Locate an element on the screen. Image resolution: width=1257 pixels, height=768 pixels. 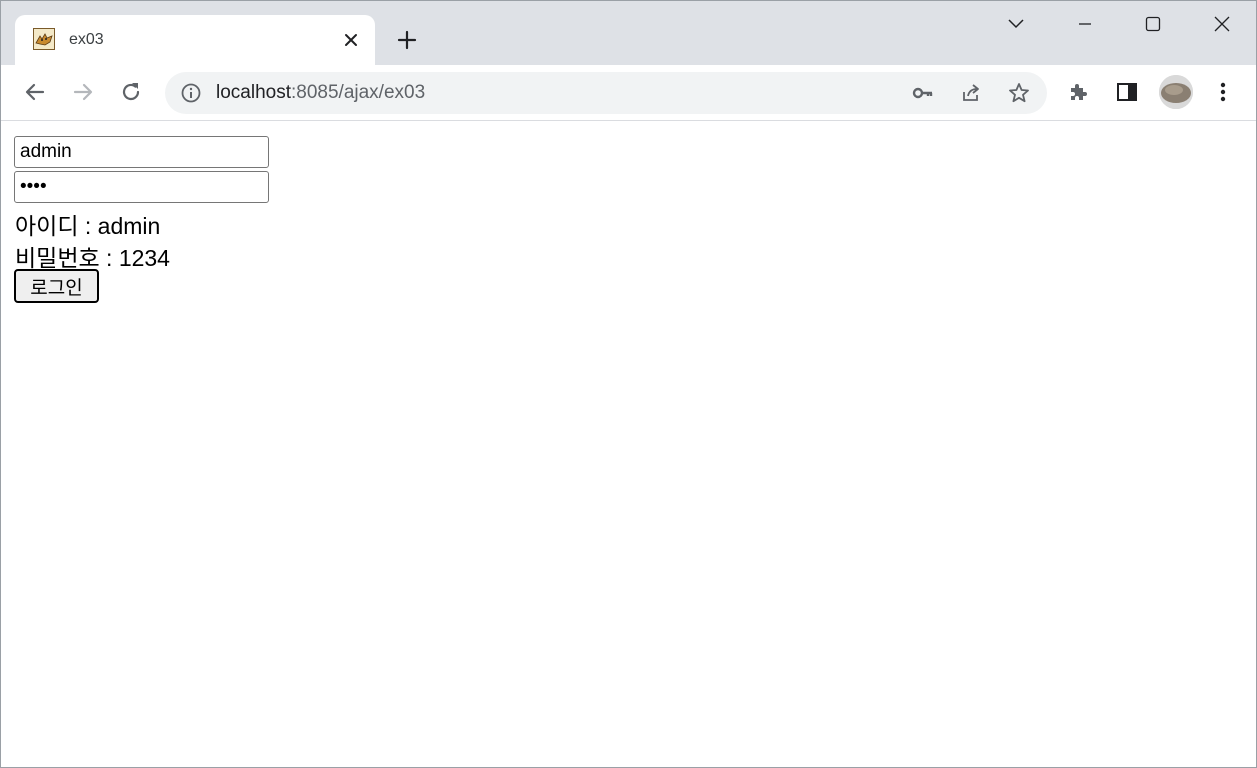
share-icon is located at coordinates (971, 93).